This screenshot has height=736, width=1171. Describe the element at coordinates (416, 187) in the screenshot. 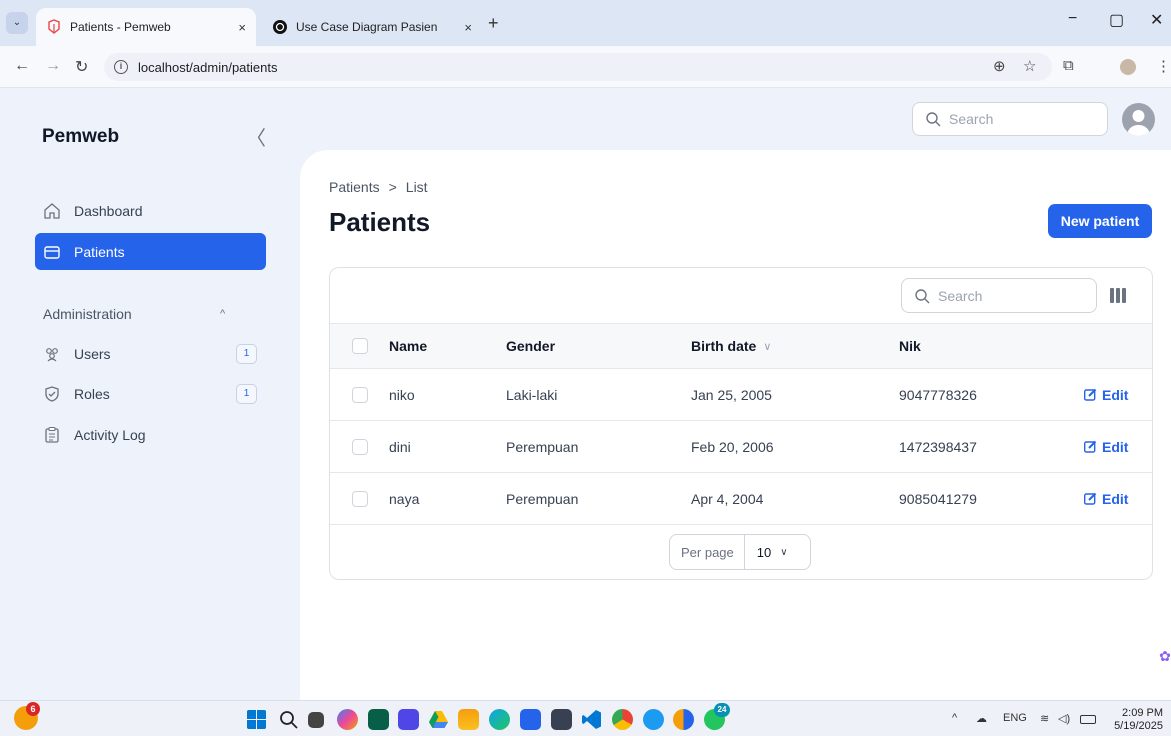

I see `breadcrumb-list: List` at that location.